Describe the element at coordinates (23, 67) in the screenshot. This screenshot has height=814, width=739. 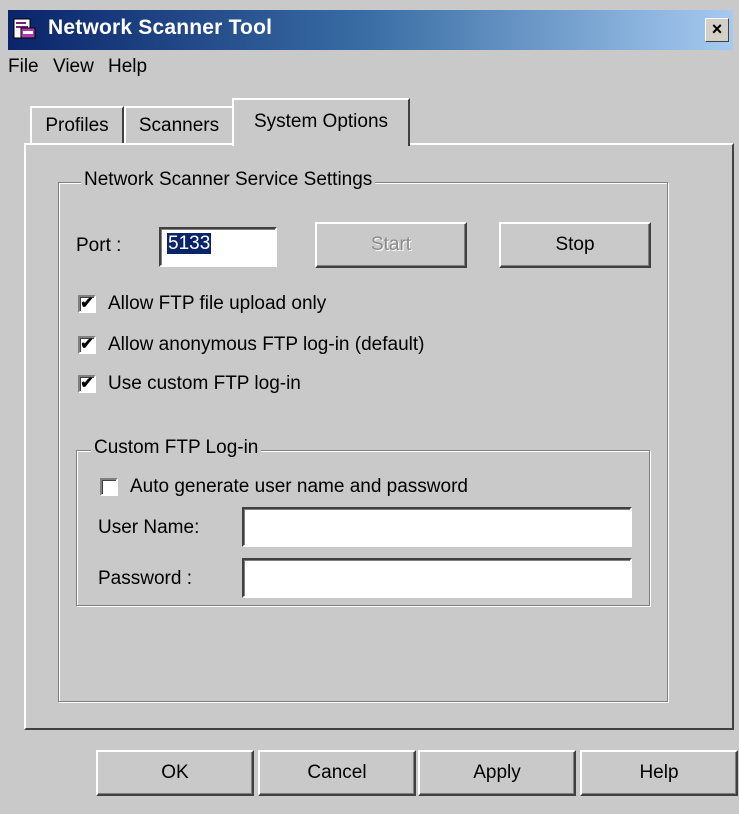
I see `menu-file: File` at that location.